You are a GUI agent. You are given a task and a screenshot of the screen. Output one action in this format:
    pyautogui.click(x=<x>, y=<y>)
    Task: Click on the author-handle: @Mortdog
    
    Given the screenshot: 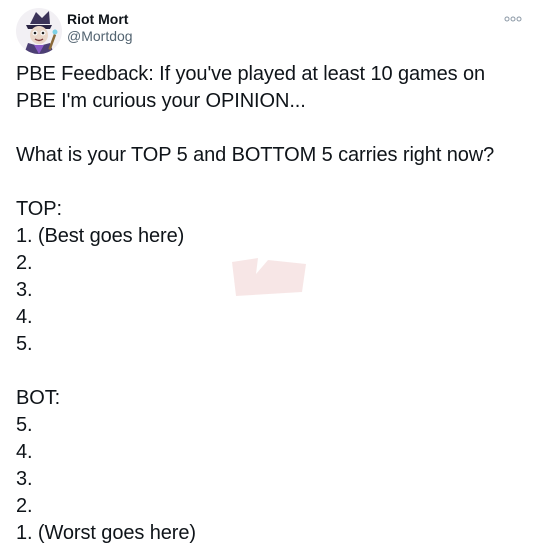 What is the action you would take?
    pyautogui.click(x=100, y=36)
    